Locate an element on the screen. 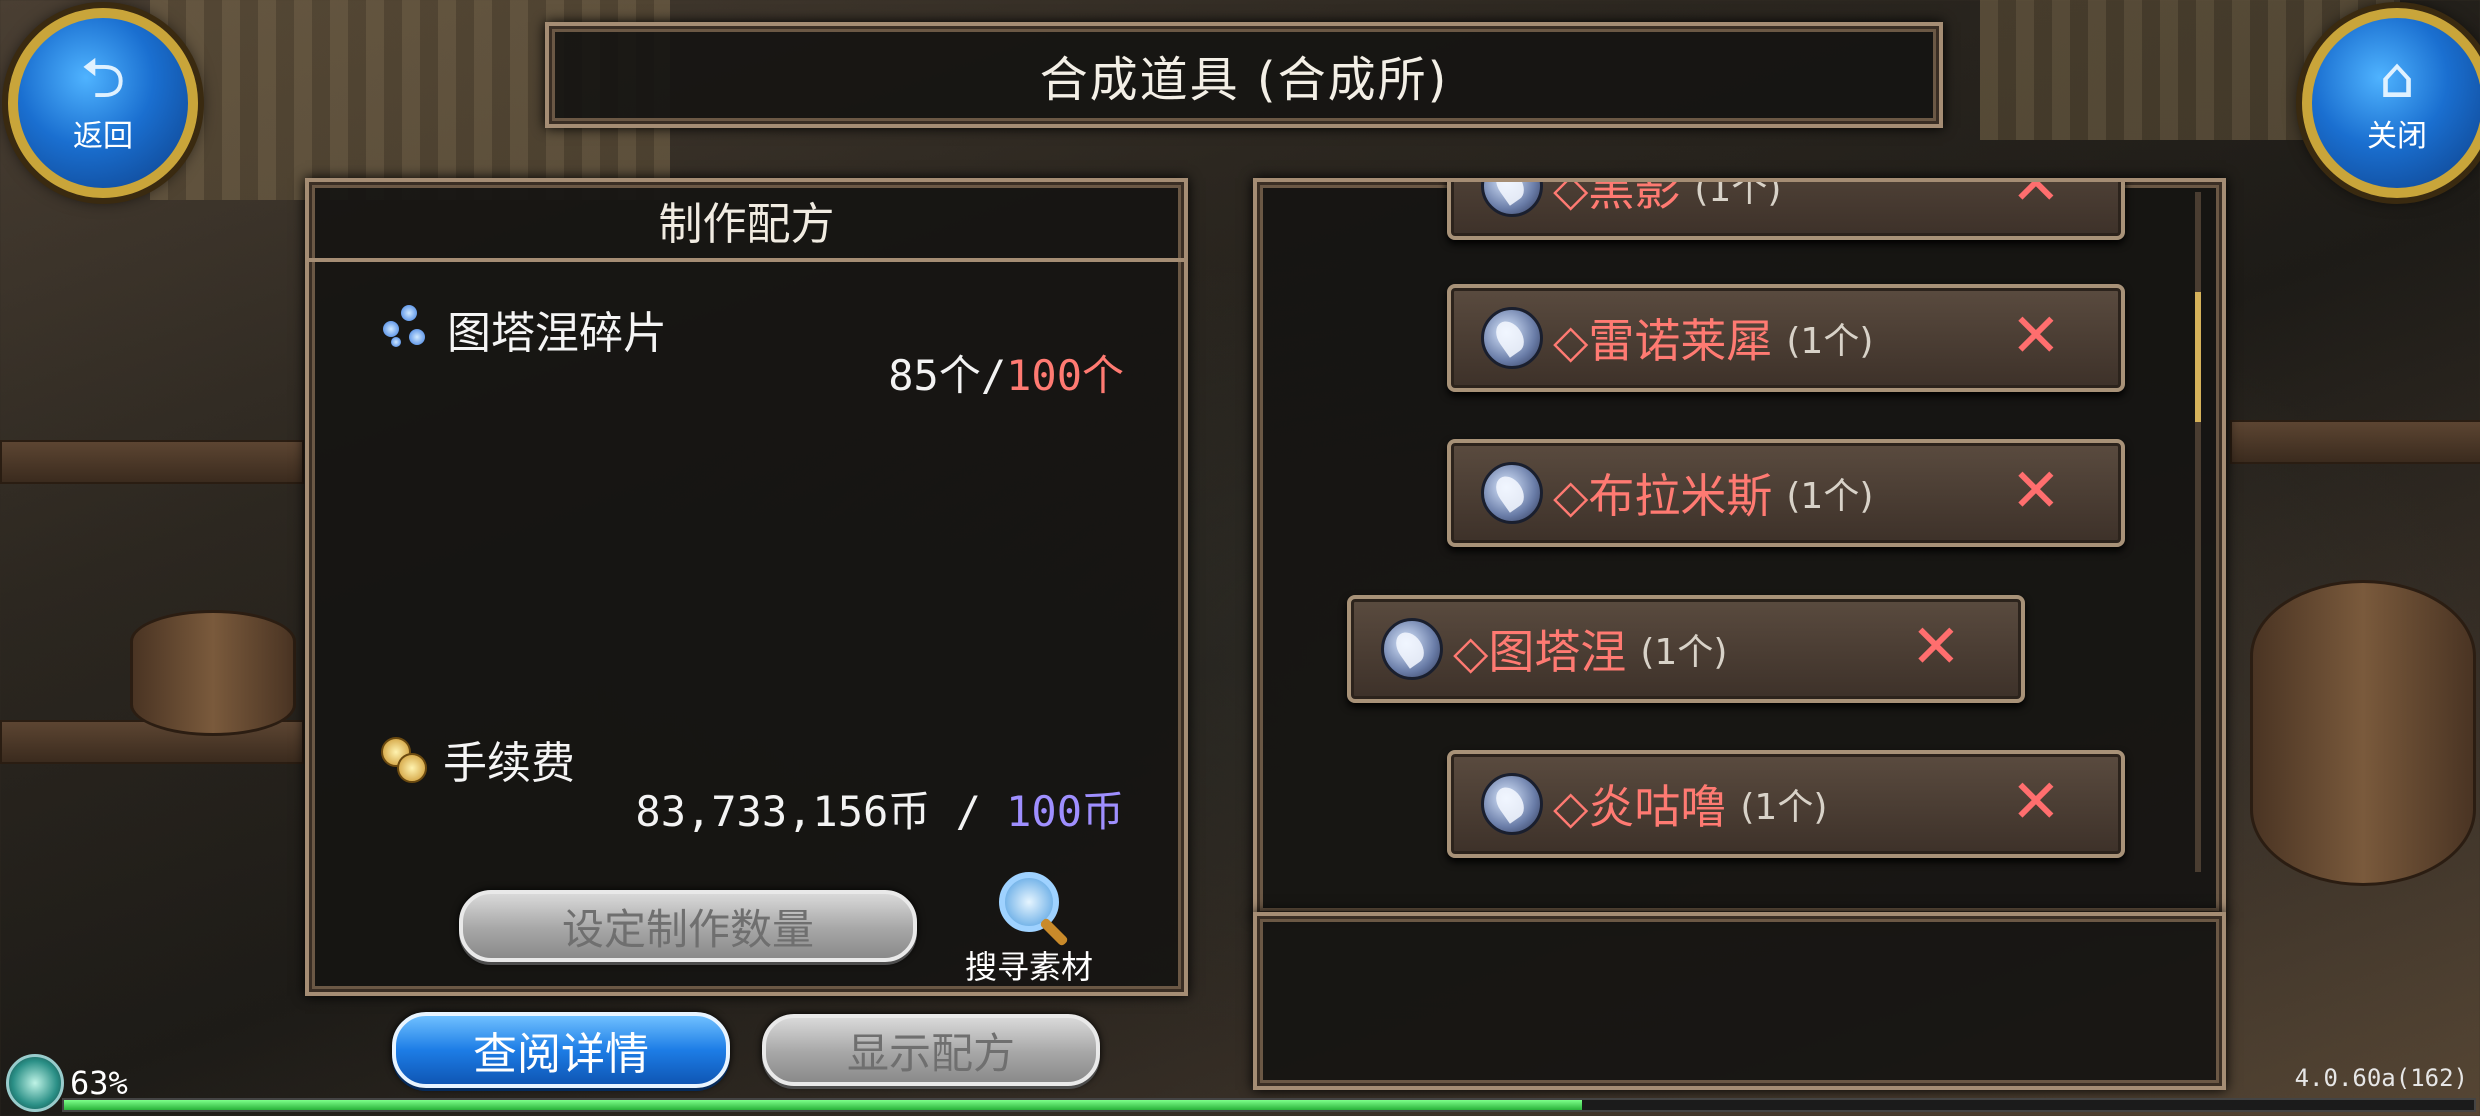  progress-fill is located at coordinates (823, 1105).